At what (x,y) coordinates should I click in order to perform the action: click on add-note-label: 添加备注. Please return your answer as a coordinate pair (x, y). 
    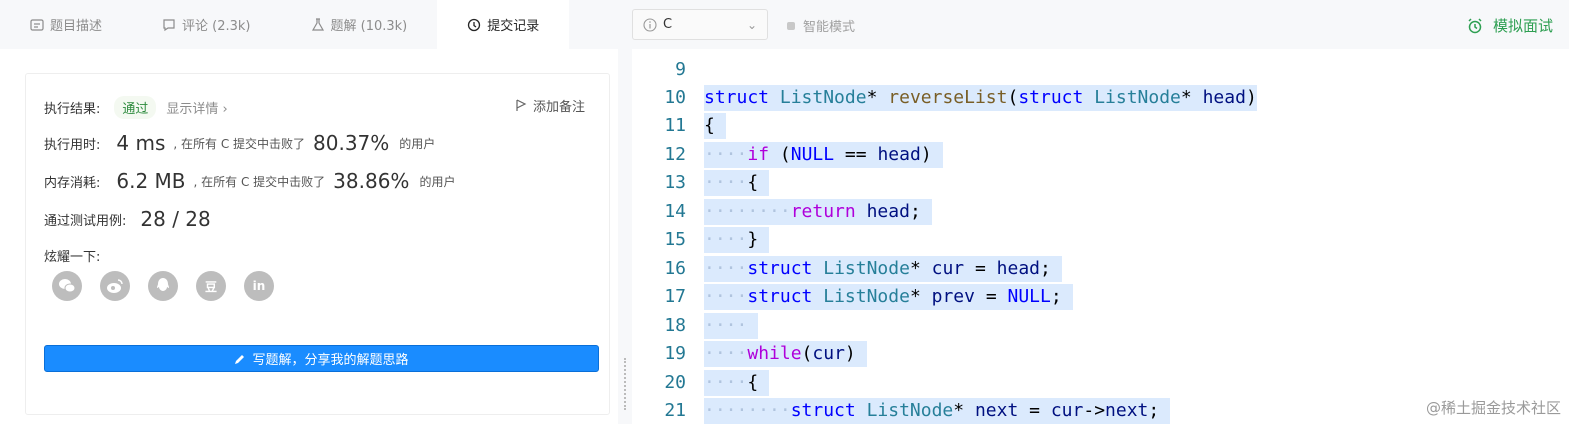
    Looking at the image, I should click on (558, 107).